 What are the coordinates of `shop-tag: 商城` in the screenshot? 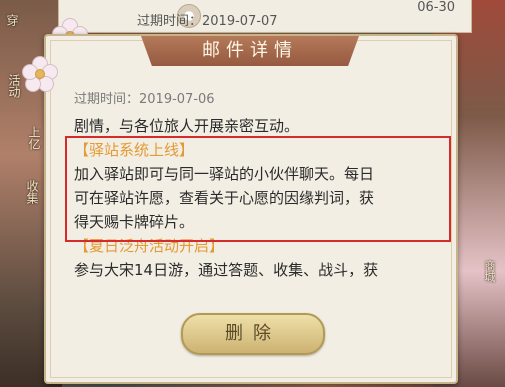 It's located at (489, 271).